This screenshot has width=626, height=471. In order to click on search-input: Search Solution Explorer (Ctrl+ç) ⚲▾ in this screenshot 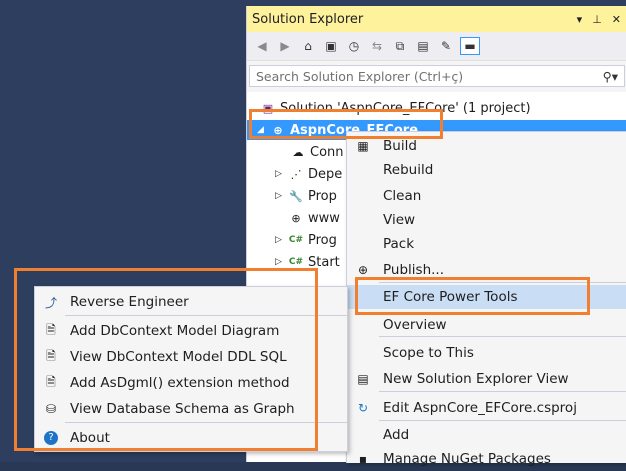, I will do `click(437, 76)`.